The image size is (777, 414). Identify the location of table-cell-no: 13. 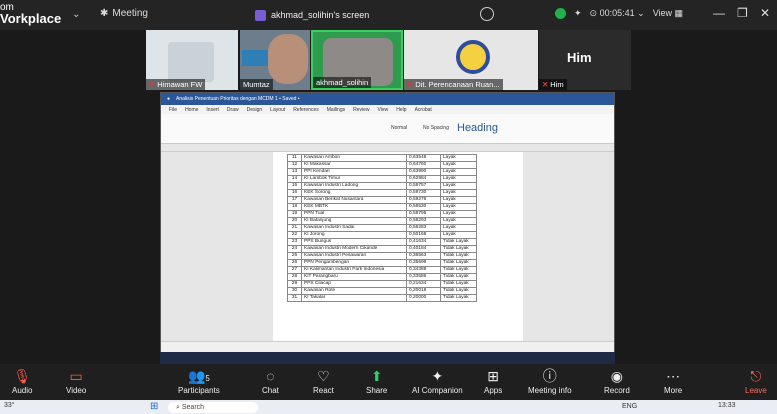
(294, 172).